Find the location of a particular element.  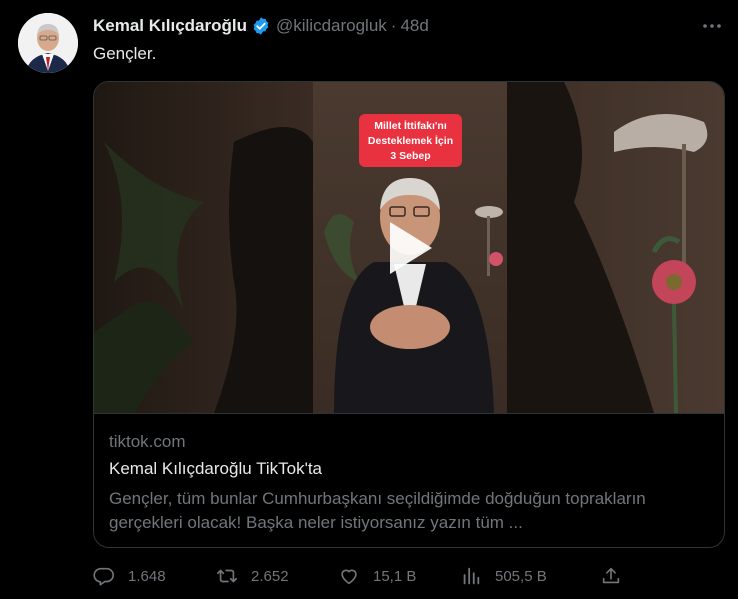

author-name: Kemal Kılıçdaroğlu is located at coordinates (170, 26).